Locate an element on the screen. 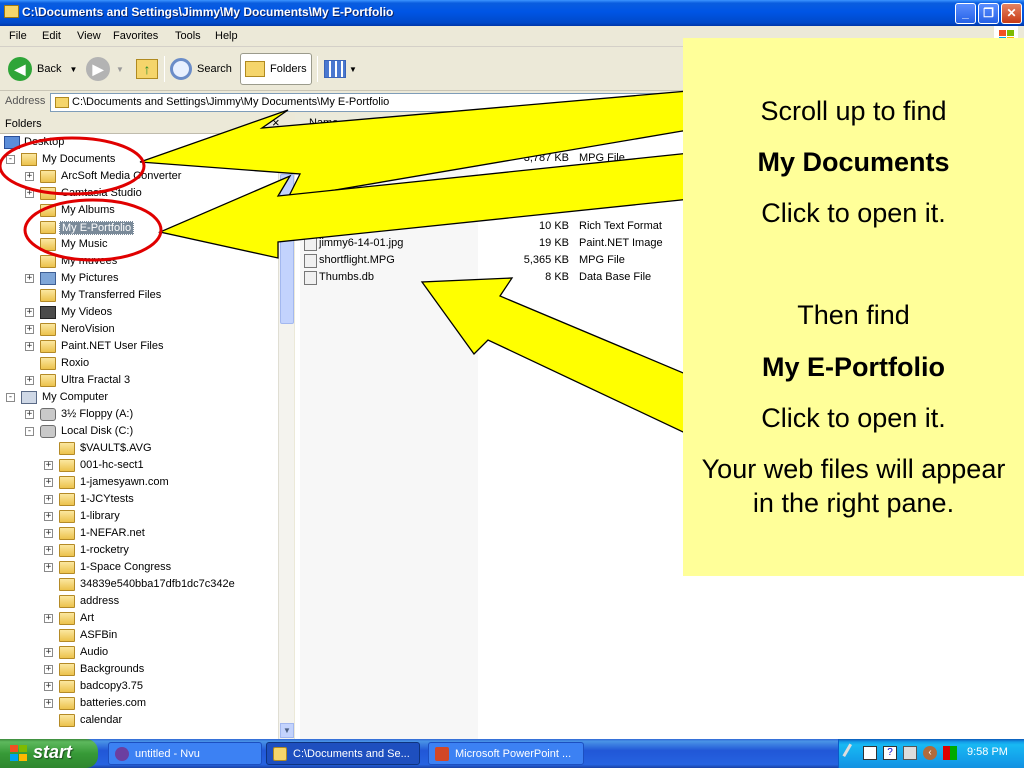 Image resolution: width=1024 pixels, height=768 pixels. tree-item: + Audio is located at coordinates (139, 652).